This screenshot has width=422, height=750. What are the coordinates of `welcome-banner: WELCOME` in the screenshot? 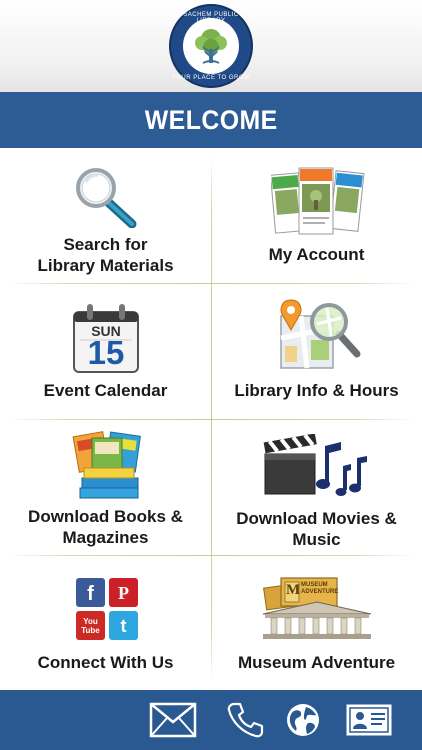 It's located at (211, 120).